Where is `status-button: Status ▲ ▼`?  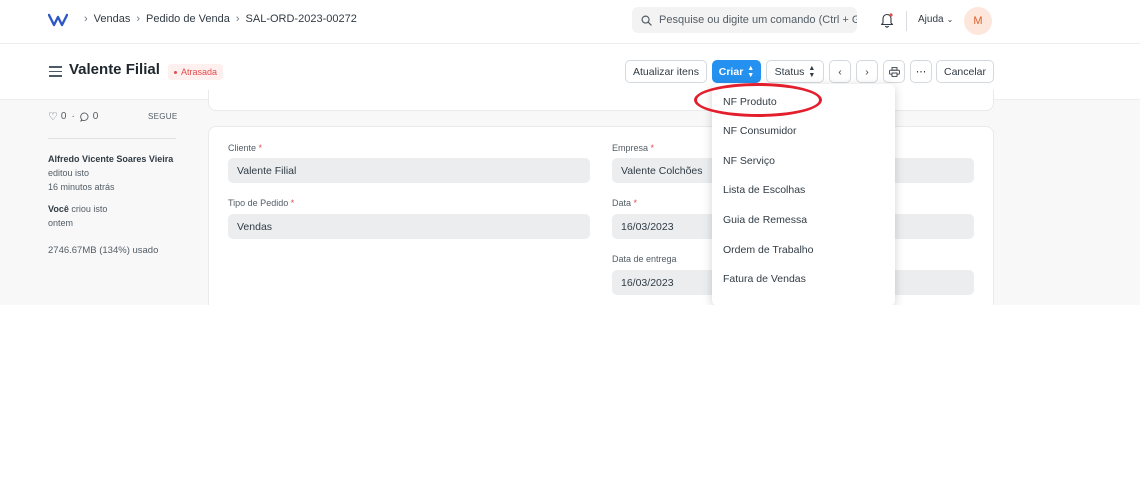 status-button: Status ▲ ▼ is located at coordinates (795, 71).